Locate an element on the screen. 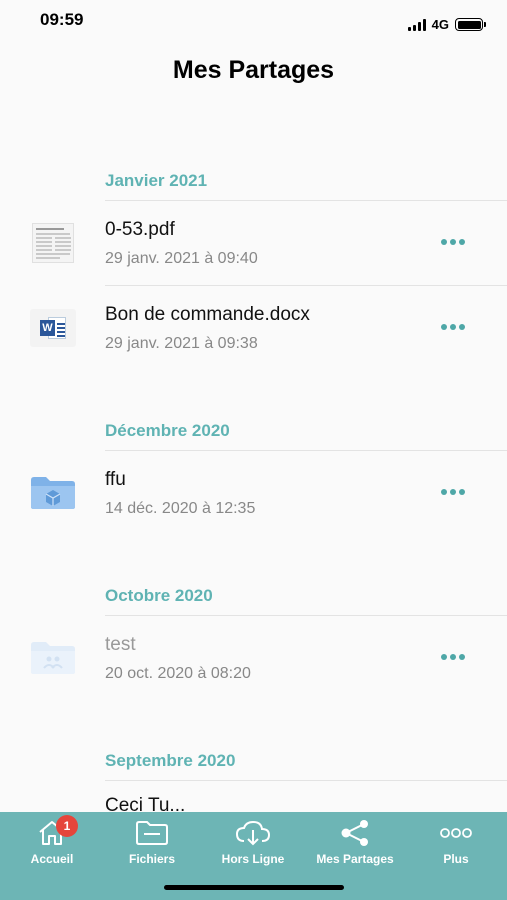 The width and height of the screenshot is (507, 900). file-date: 29 janv. 2021 à 09:38 is located at coordinates (181, 343).